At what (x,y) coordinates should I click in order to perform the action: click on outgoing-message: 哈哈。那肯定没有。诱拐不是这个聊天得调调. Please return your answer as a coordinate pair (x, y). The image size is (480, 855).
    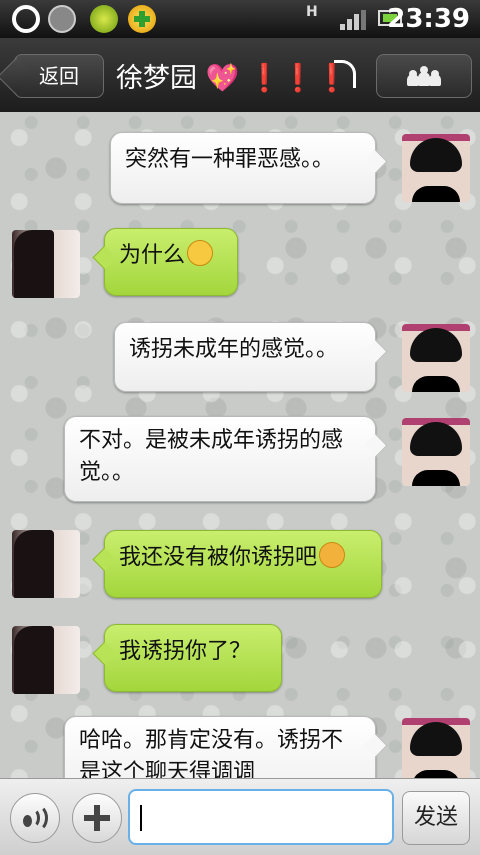
    Looking at the image, I should click on (220, 747).